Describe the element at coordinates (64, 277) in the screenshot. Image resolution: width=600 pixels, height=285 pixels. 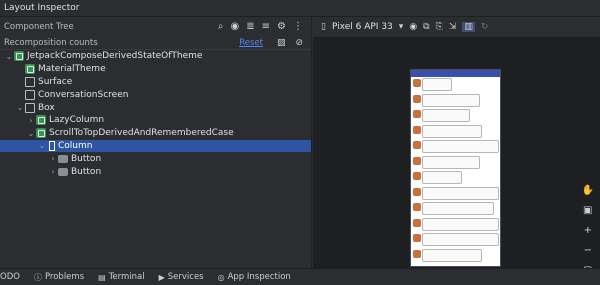
I see `tool-window-label: Problems` at that location.